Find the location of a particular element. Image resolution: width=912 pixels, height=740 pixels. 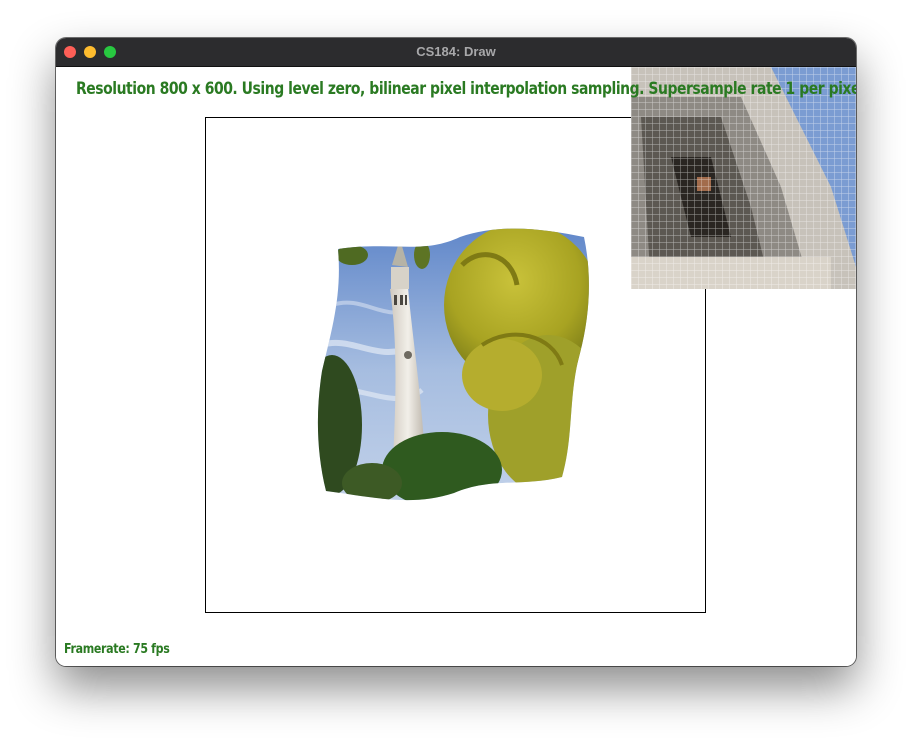

pixel-zoom-inset is located at coordinates (743, 178).